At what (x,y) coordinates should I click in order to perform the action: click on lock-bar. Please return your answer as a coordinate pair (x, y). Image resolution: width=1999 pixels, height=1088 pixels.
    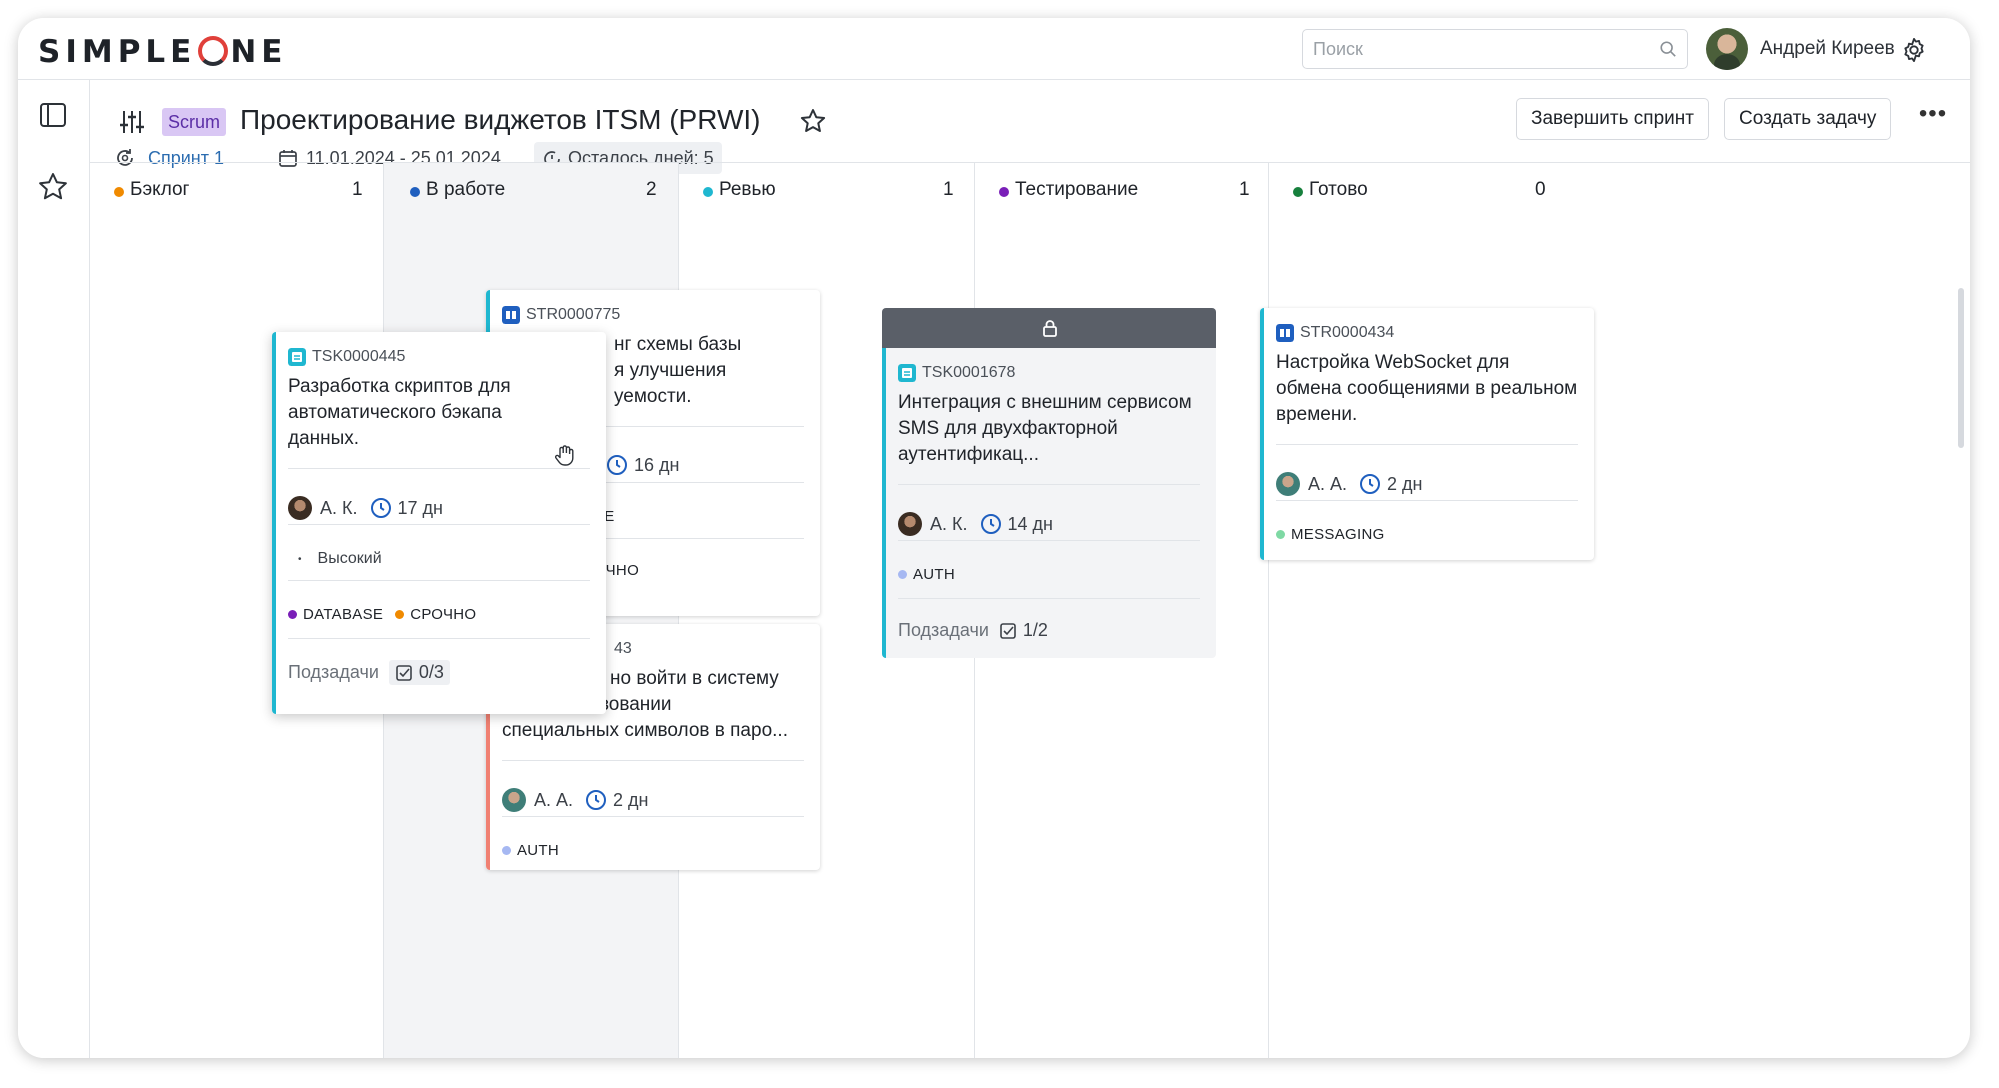
    Looking at the image, I should click on (1049, 328).